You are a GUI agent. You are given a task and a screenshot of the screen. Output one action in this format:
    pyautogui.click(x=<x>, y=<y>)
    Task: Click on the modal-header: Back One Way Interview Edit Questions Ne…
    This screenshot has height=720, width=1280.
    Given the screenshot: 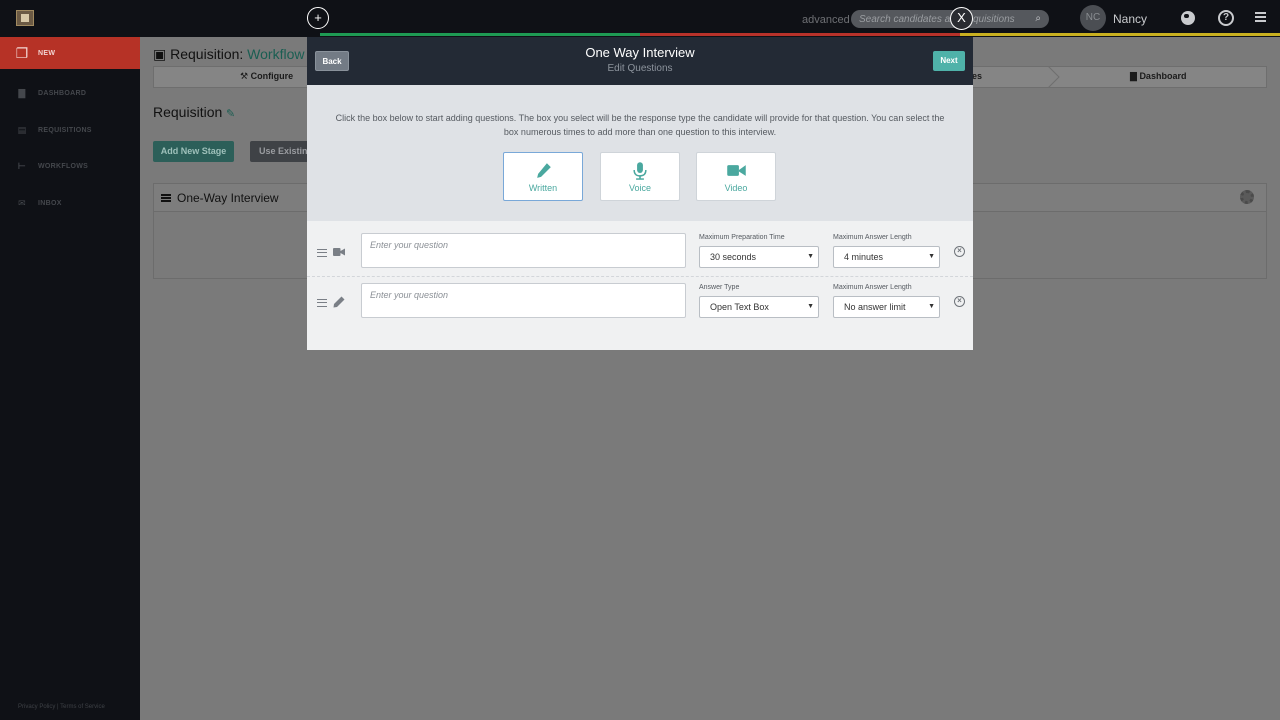 What is the action you would take?
    pyautogui.click(x=640, y=61)
    